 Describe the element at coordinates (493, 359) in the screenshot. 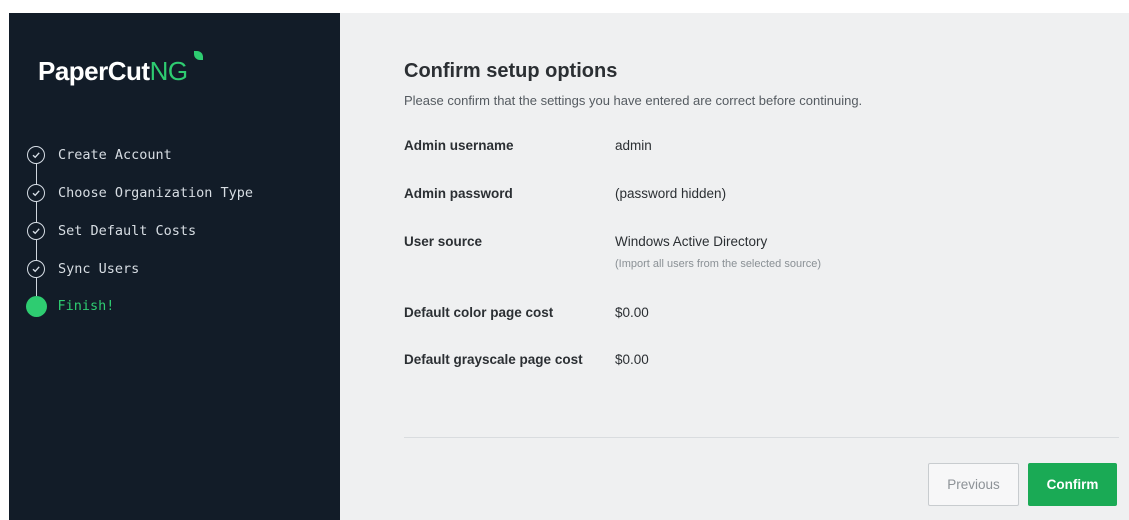

I see `default-grayscale-cost-label: Default grayscale page cost` at that location.